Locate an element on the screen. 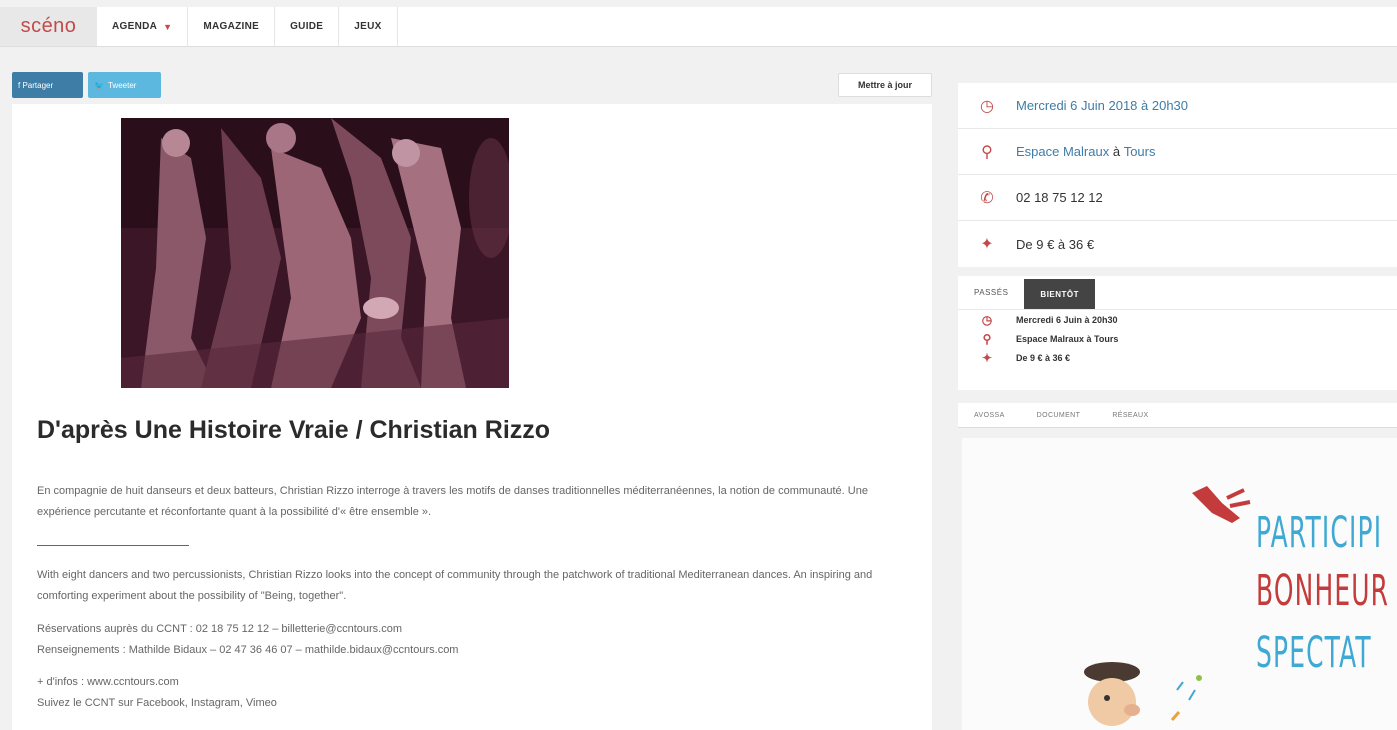 Image resolution: width=1397 pixels, height=730 pixels. dancers-photo is located at coordinates (317, 253).